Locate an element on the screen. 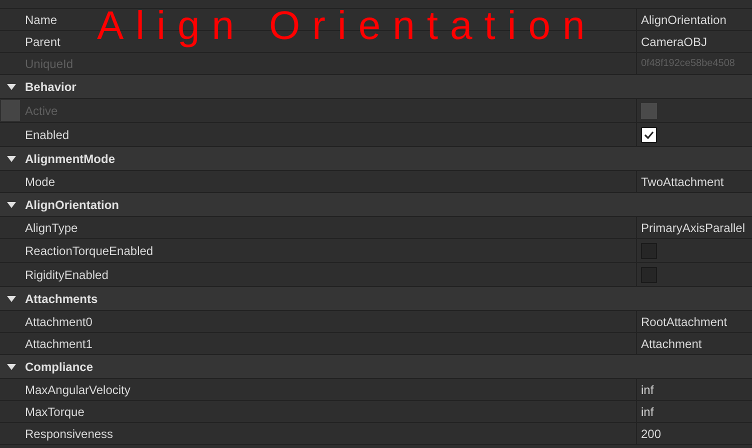 The image size is (752, 448). property-name: Enabled is located at coordinates (47, 135).